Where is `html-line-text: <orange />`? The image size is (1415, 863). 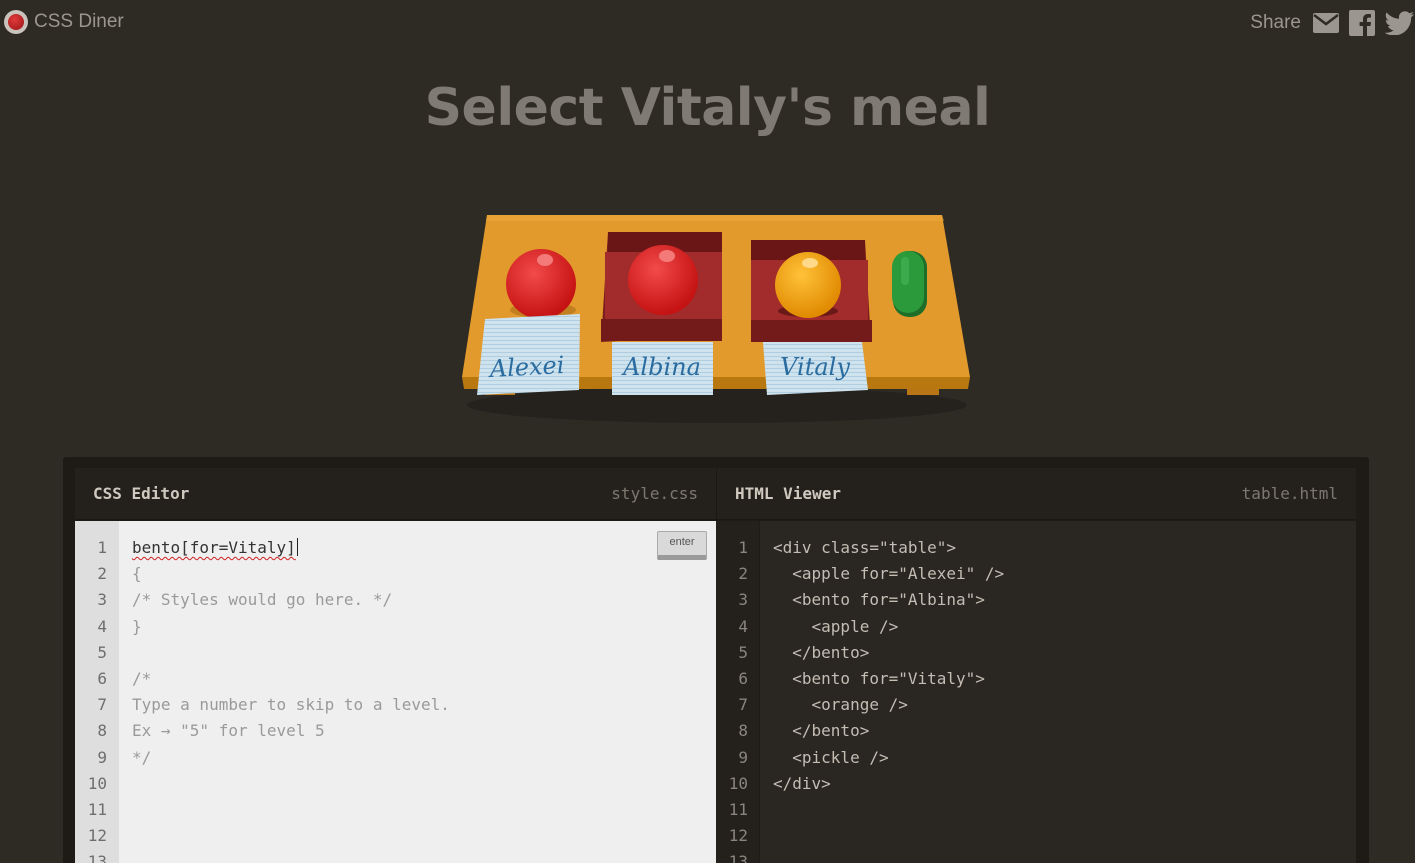
html-line-text: <orange /> is located at coordinates (840, 705).